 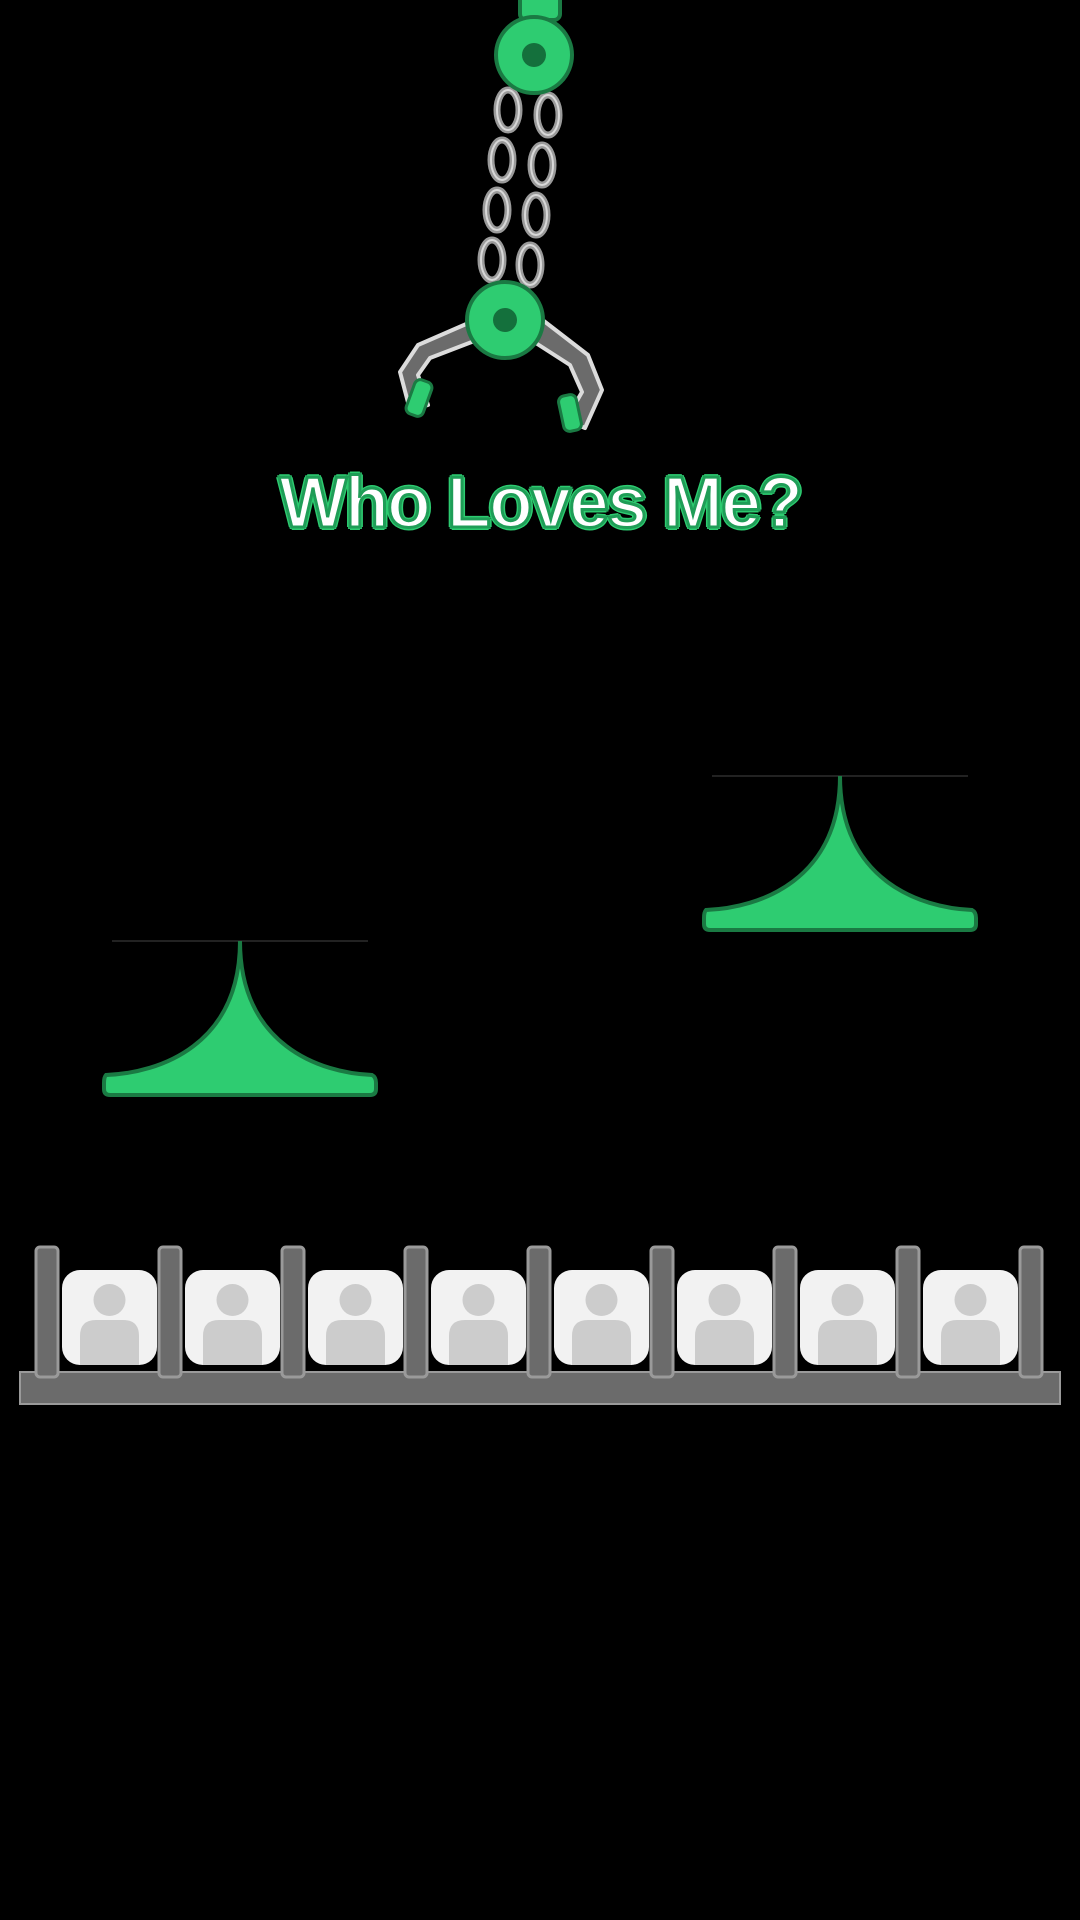 I want to click on game-title: Who Loves Me?, so click(x=540, y=503).